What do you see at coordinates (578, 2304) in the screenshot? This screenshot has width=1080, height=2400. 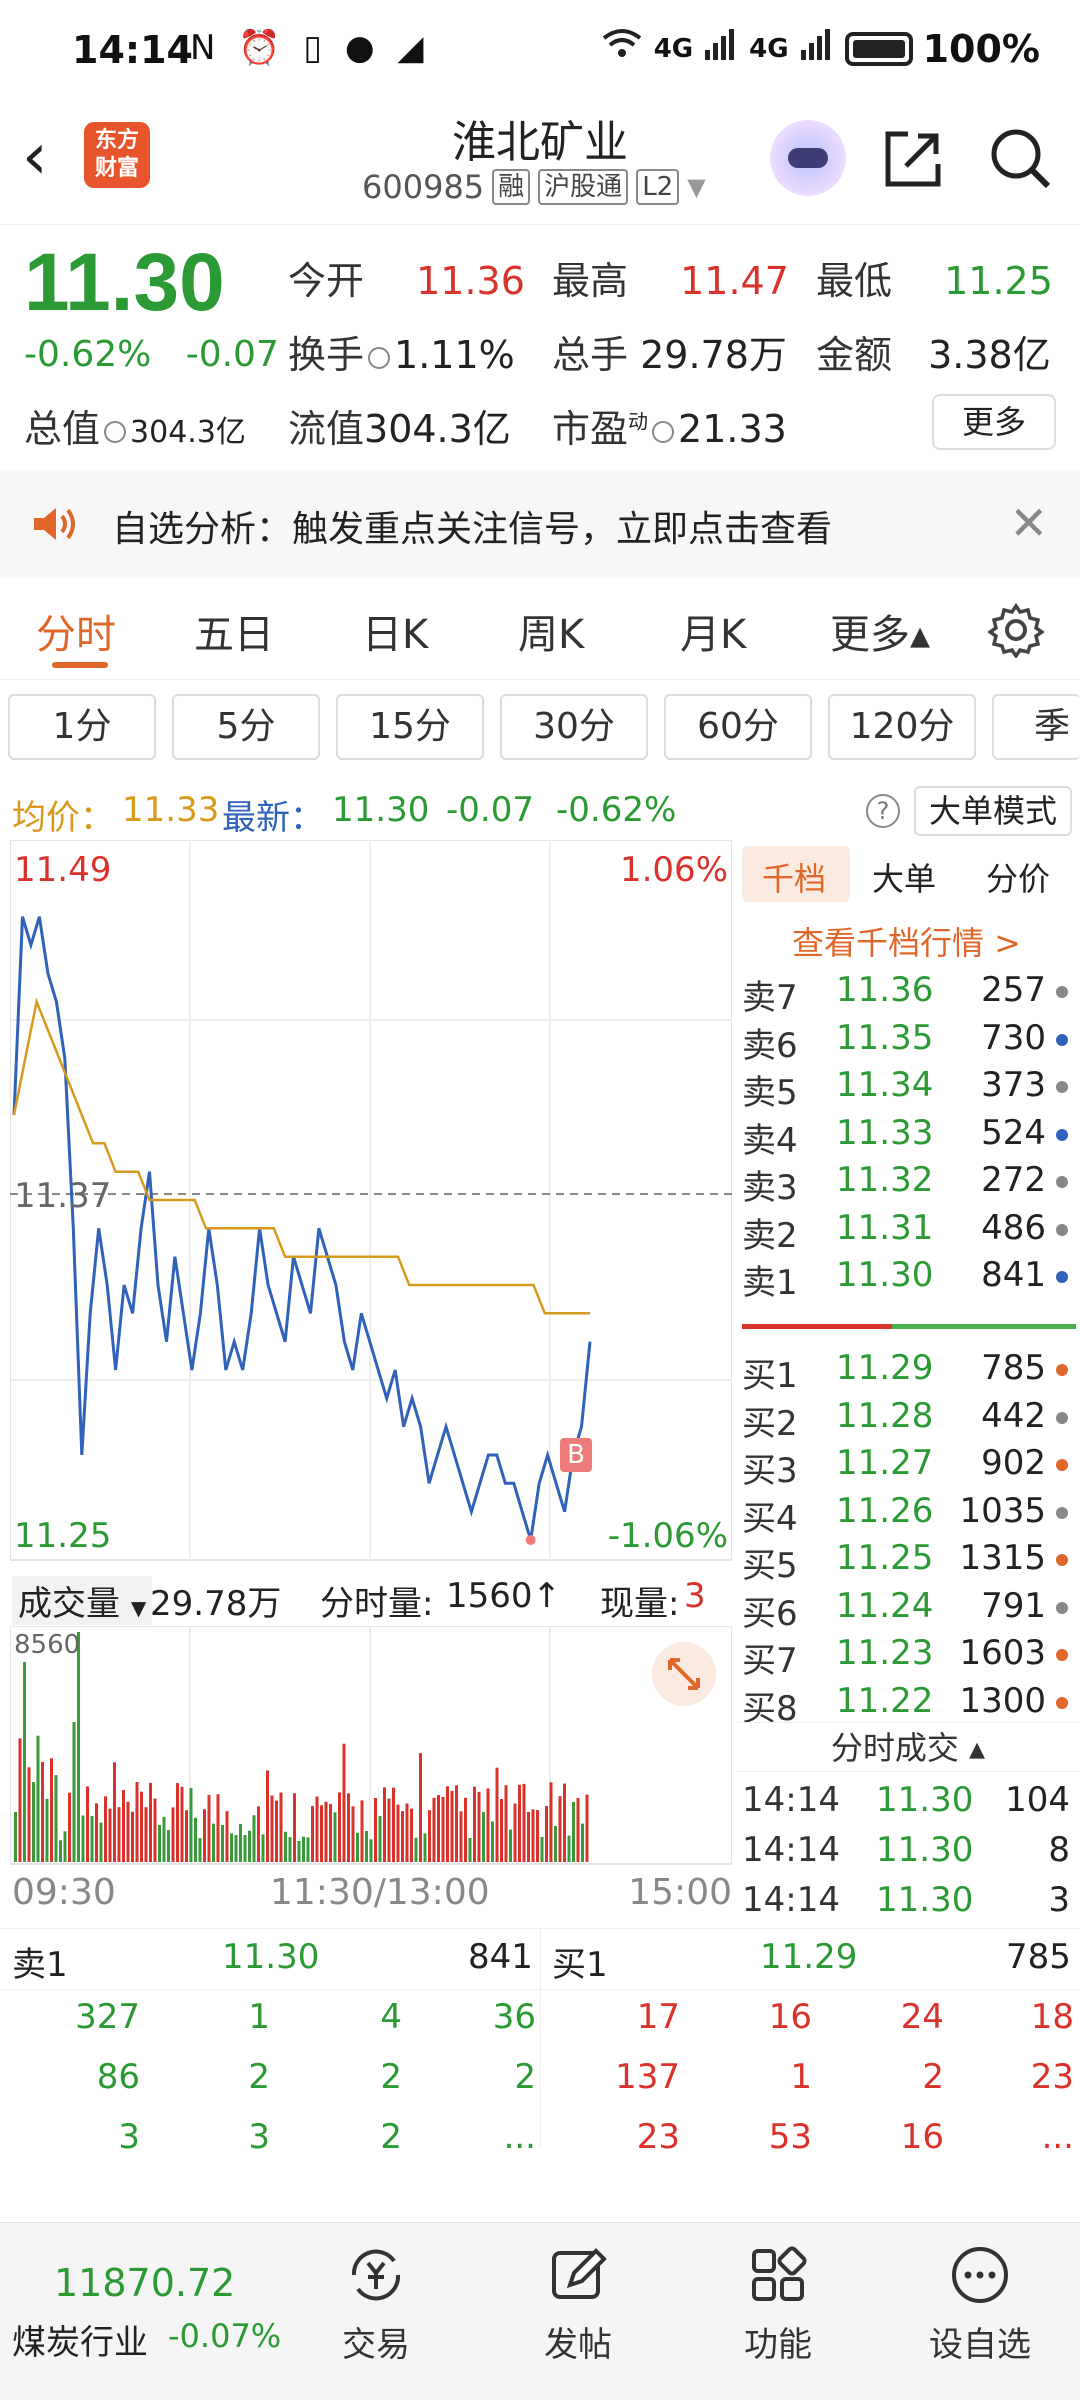 I see `post-button: 发帖` at bounding box center [578, 2304].